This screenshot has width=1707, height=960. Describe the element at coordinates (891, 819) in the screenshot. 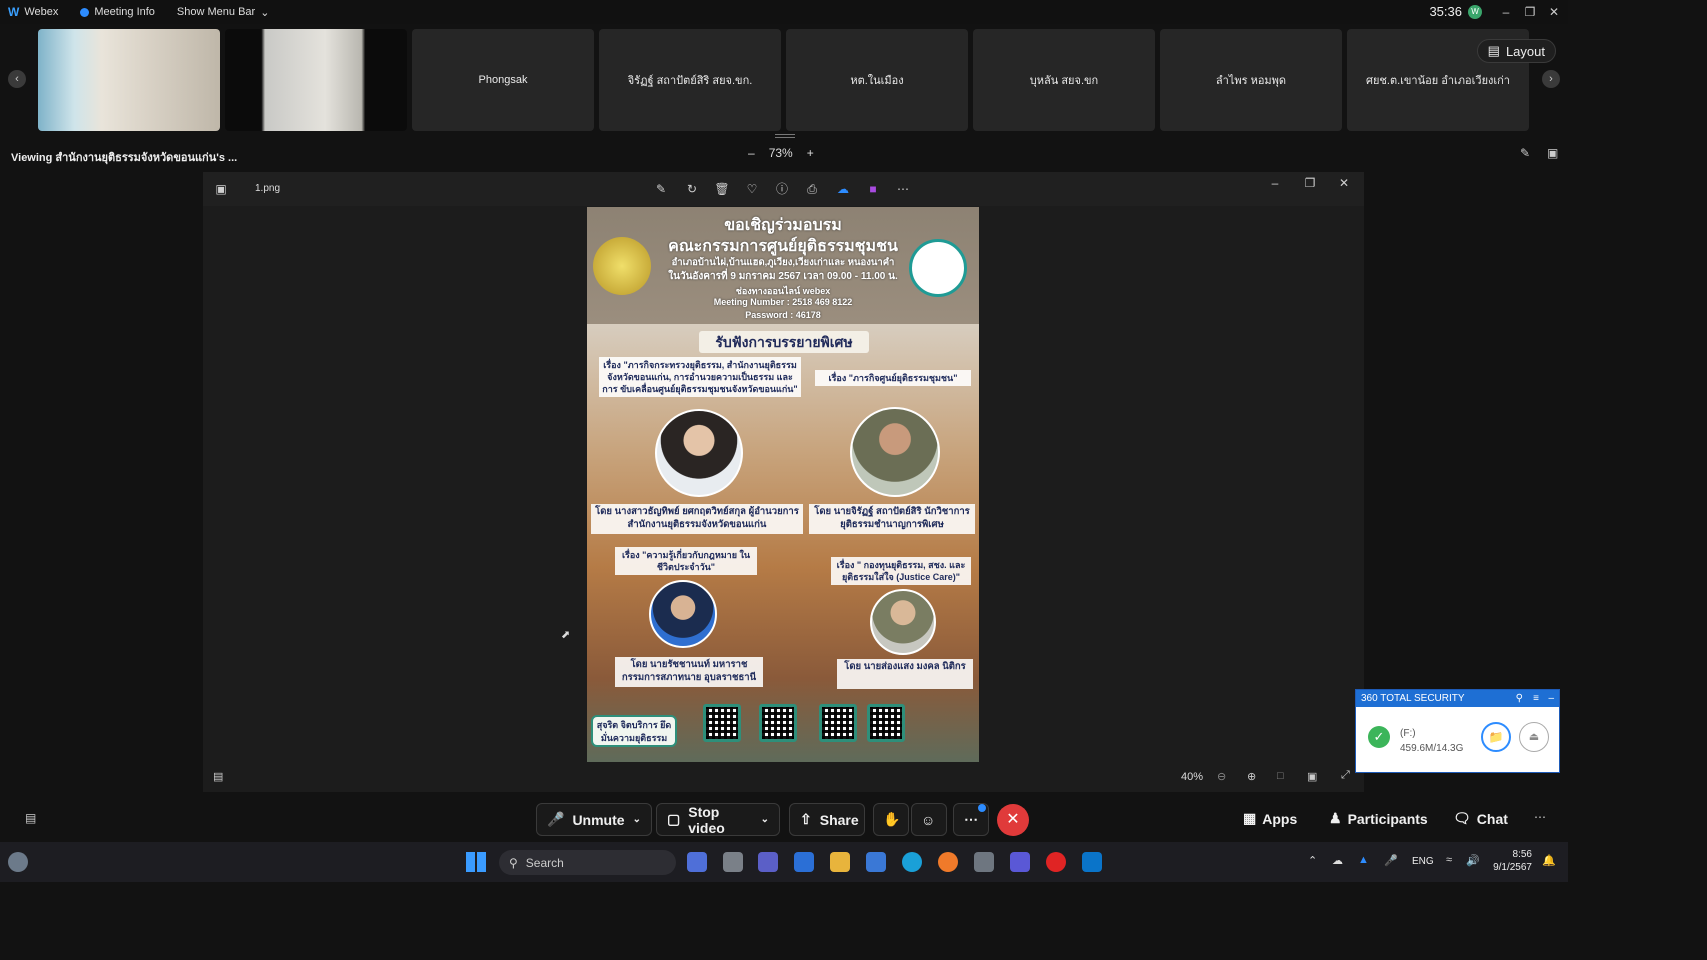

I see `raise-hand-button: ✋` at that location.